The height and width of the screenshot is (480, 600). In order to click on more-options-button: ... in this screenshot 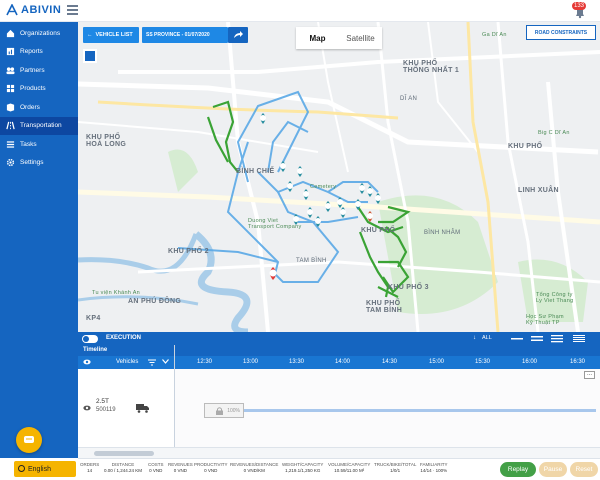, I will do `click(589, 375)`.